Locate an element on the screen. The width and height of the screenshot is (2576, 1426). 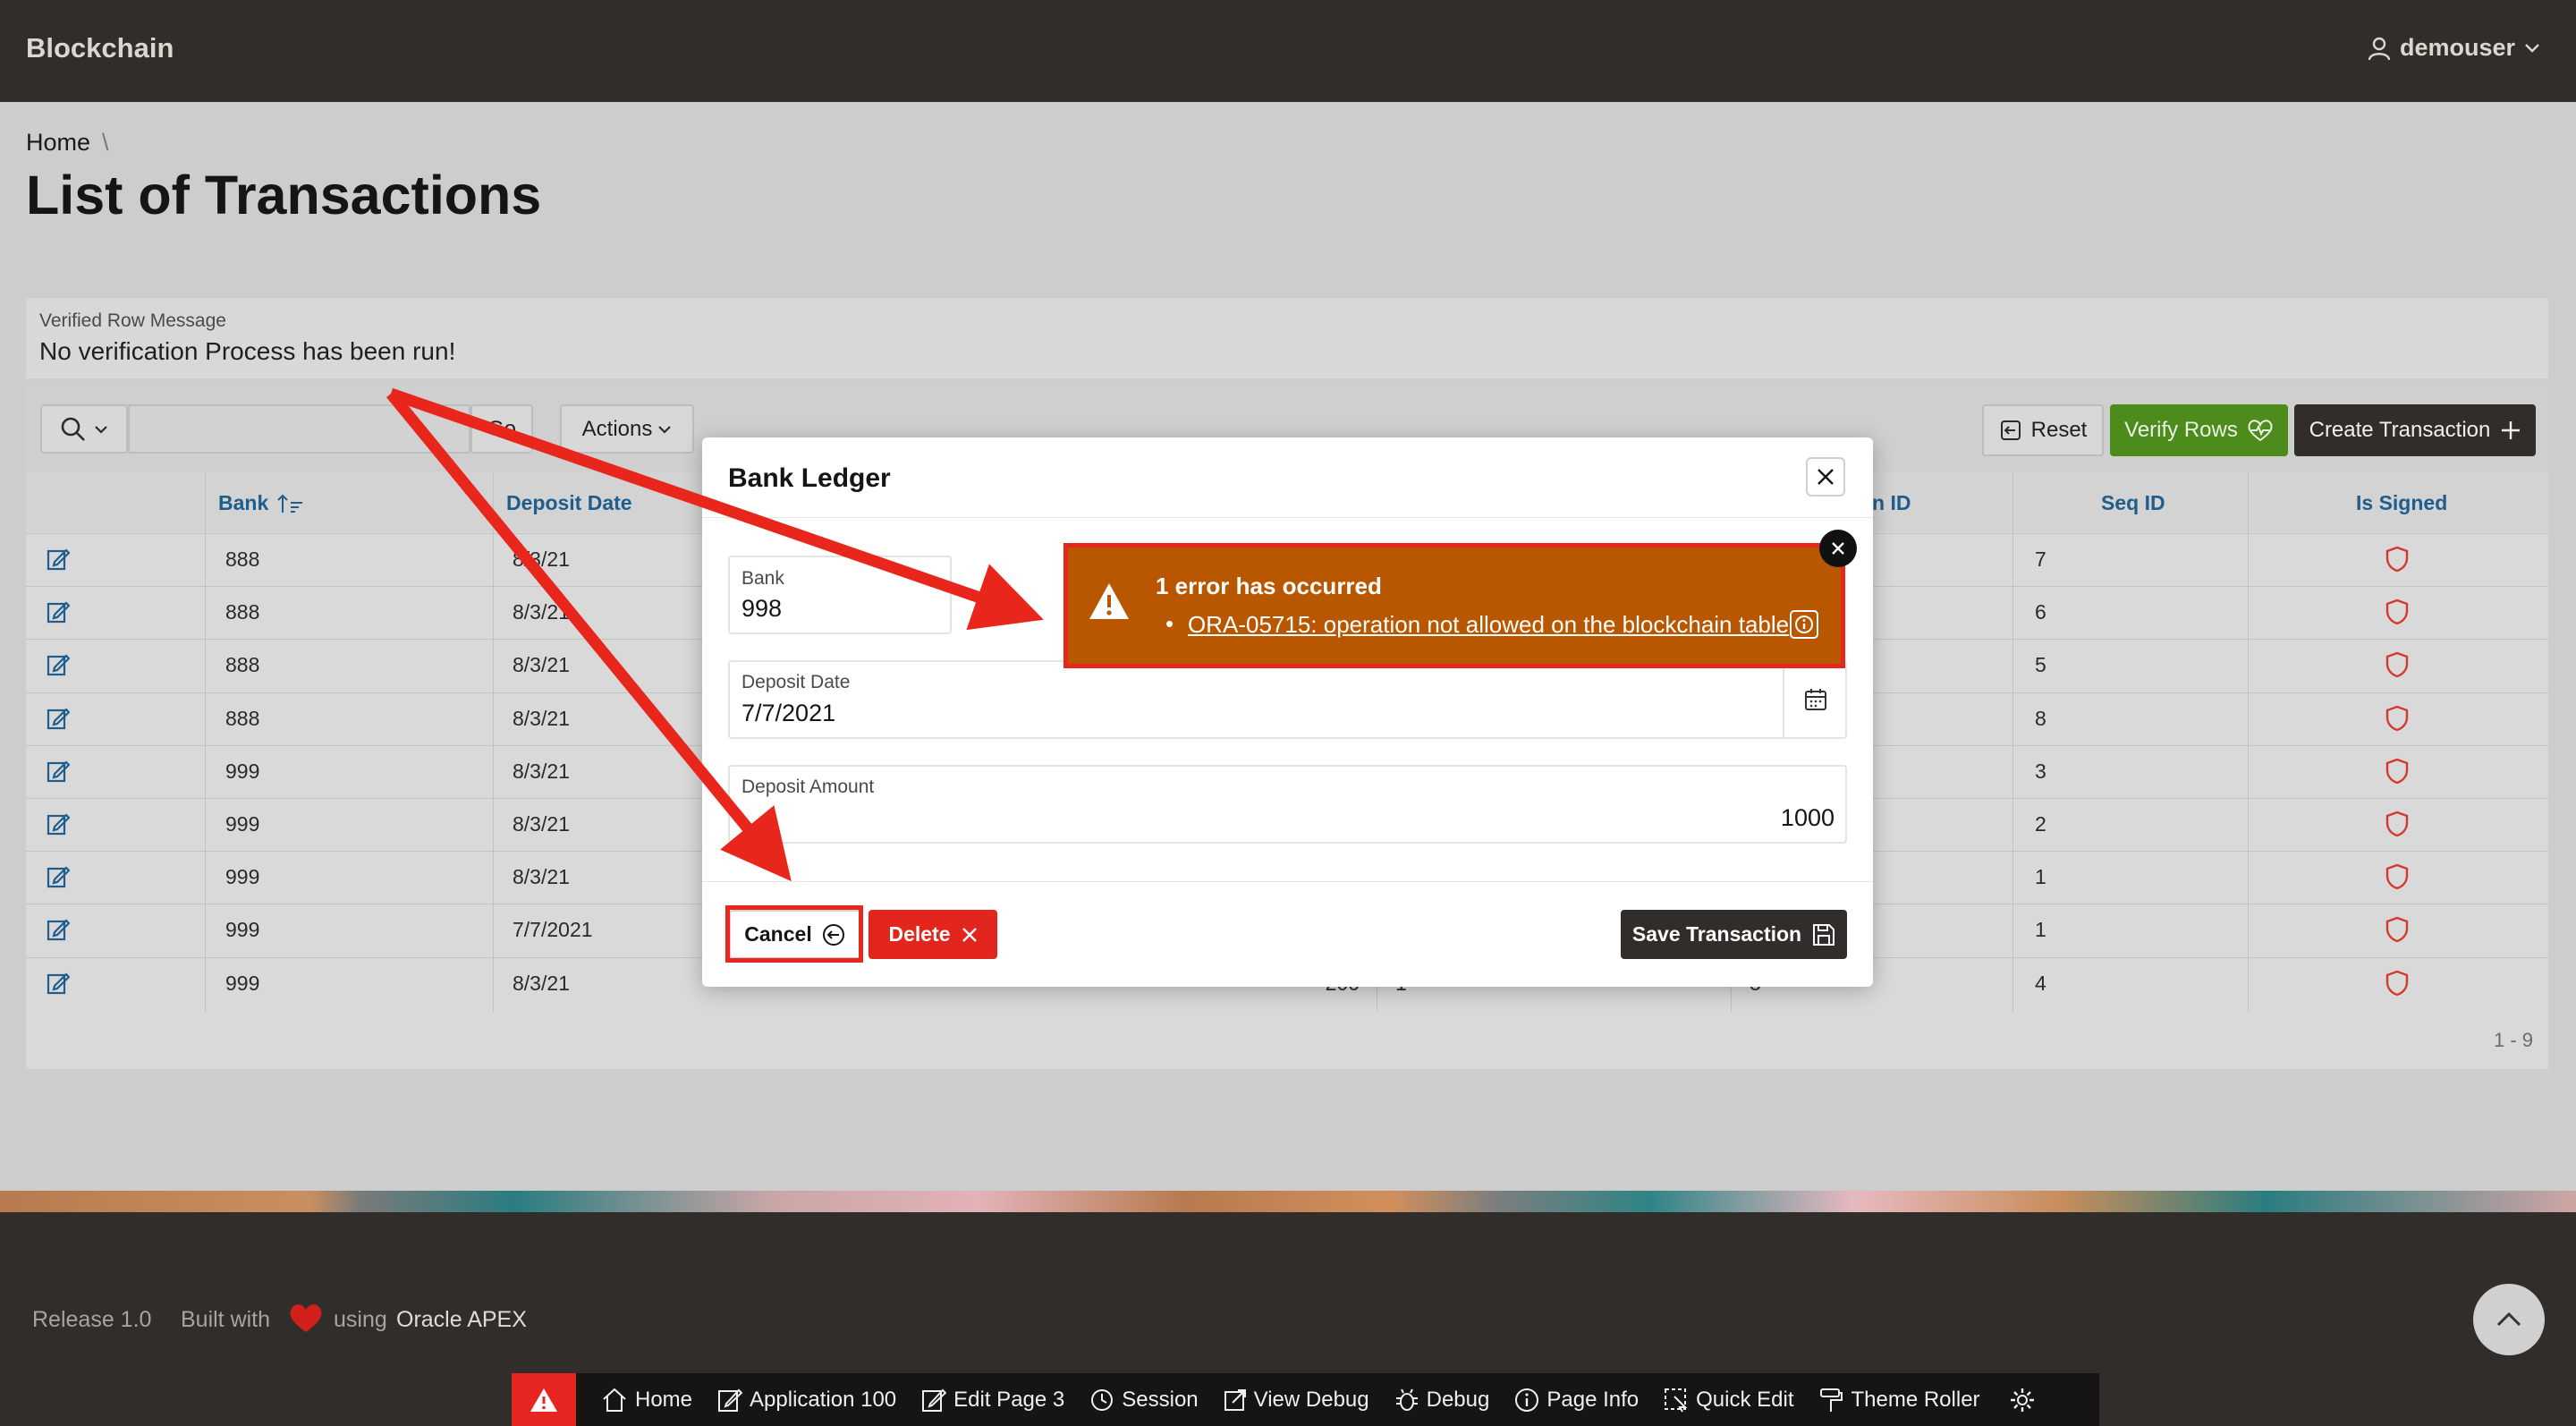
verify-rows-button: Verify Rows is located at coordinates (2199, 430).